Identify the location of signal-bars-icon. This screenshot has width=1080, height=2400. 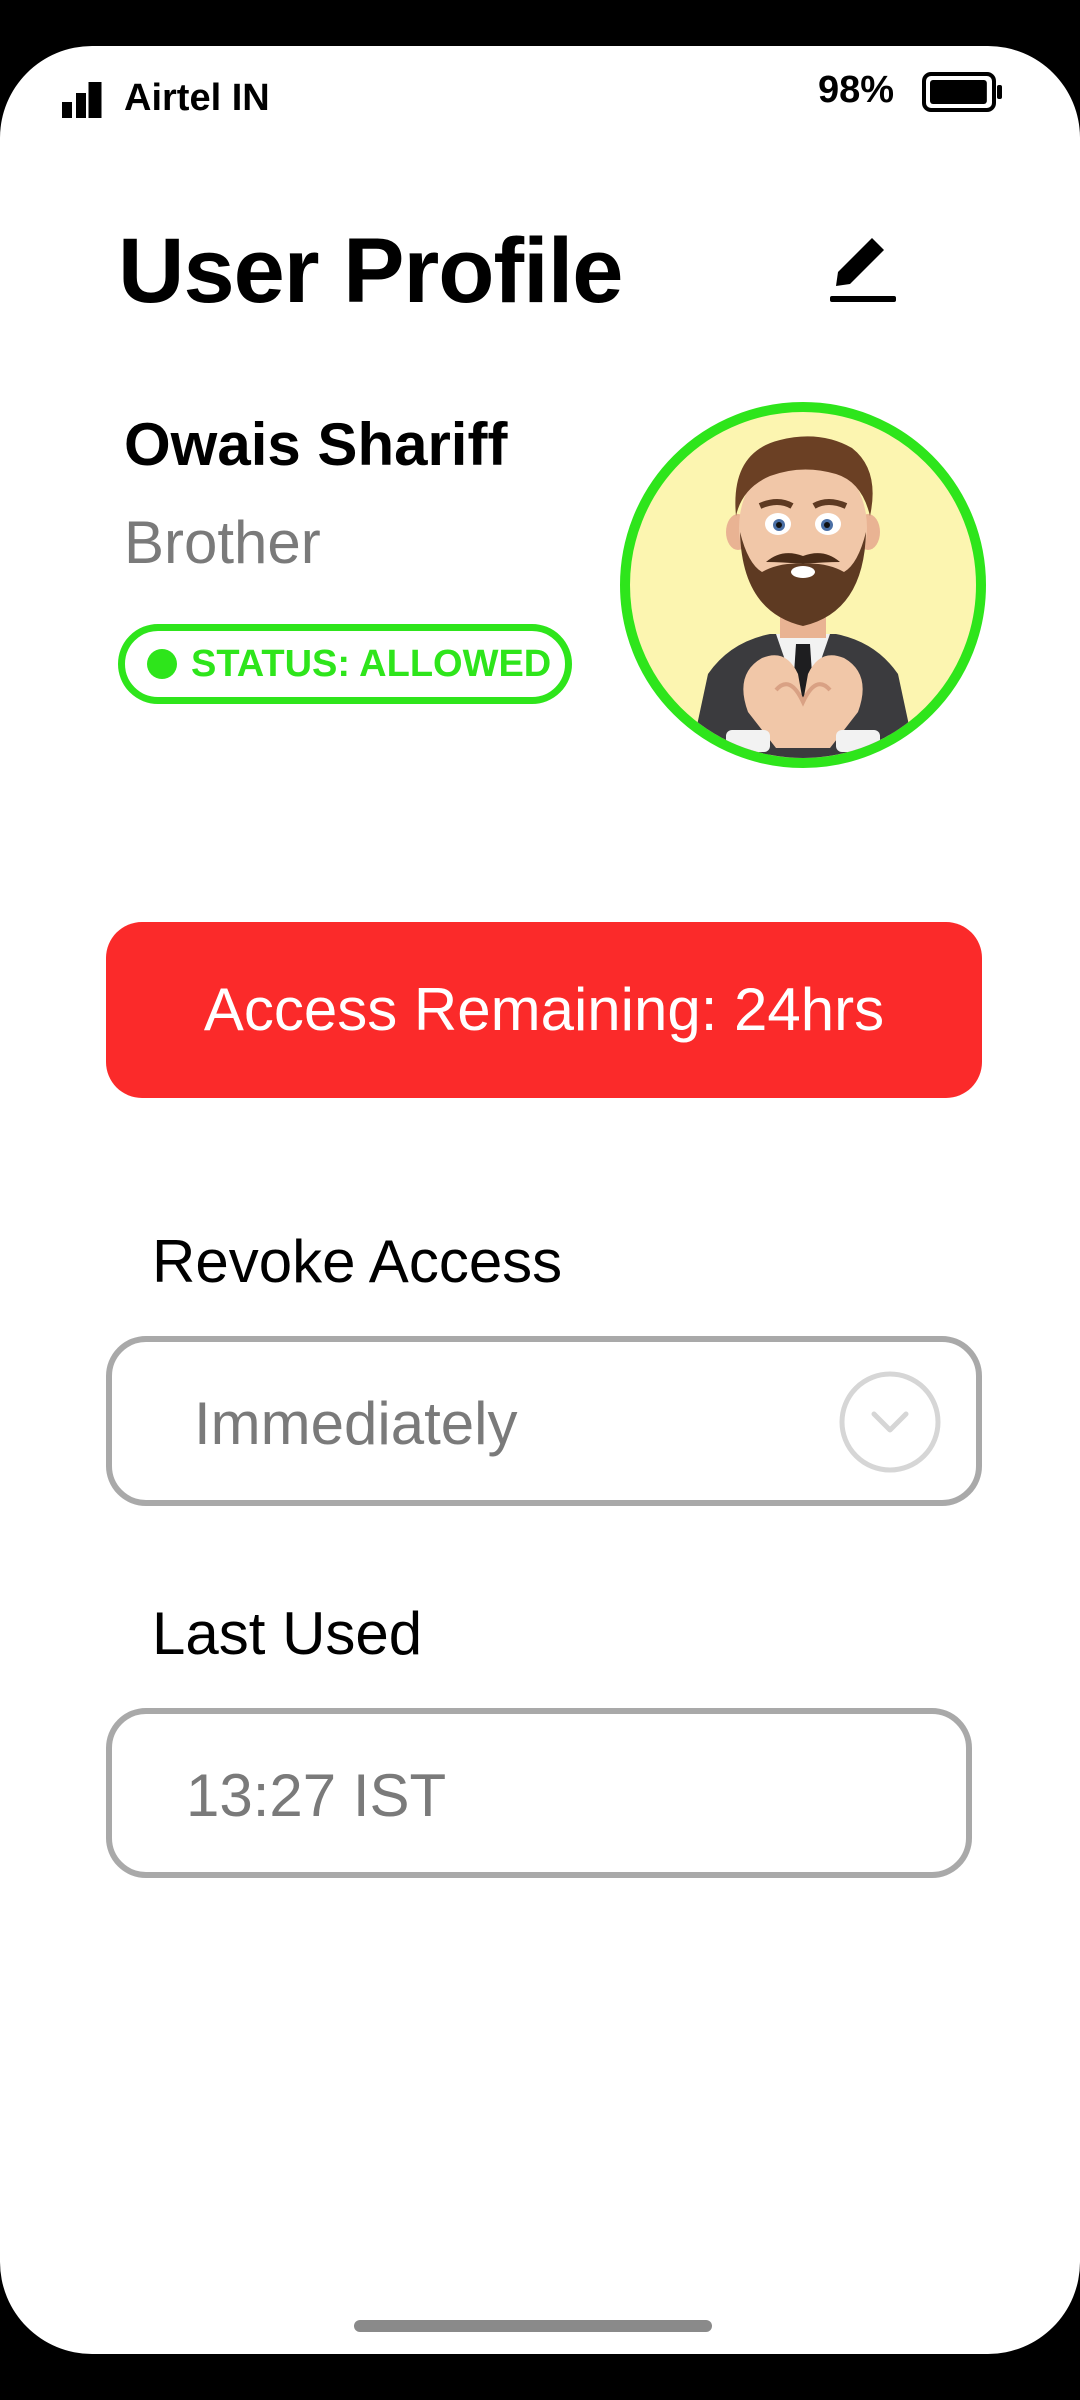
(82, 100).